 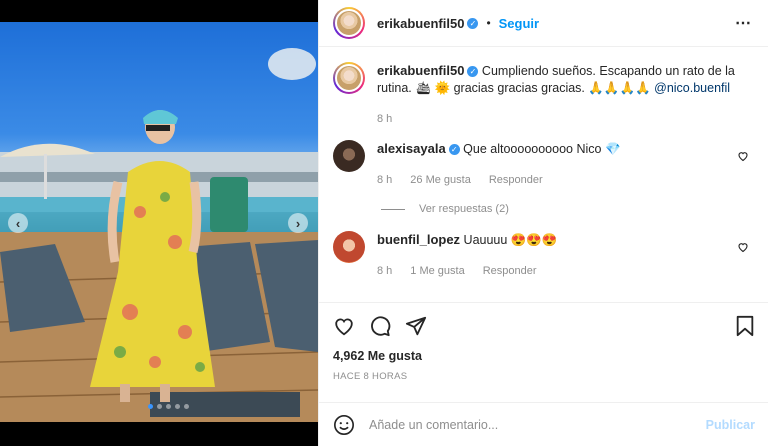 What do you see at coordinates (420, 23) in the screenshot?
I see `author-username: erikabuenfil50` at bounding box center [420, 23].